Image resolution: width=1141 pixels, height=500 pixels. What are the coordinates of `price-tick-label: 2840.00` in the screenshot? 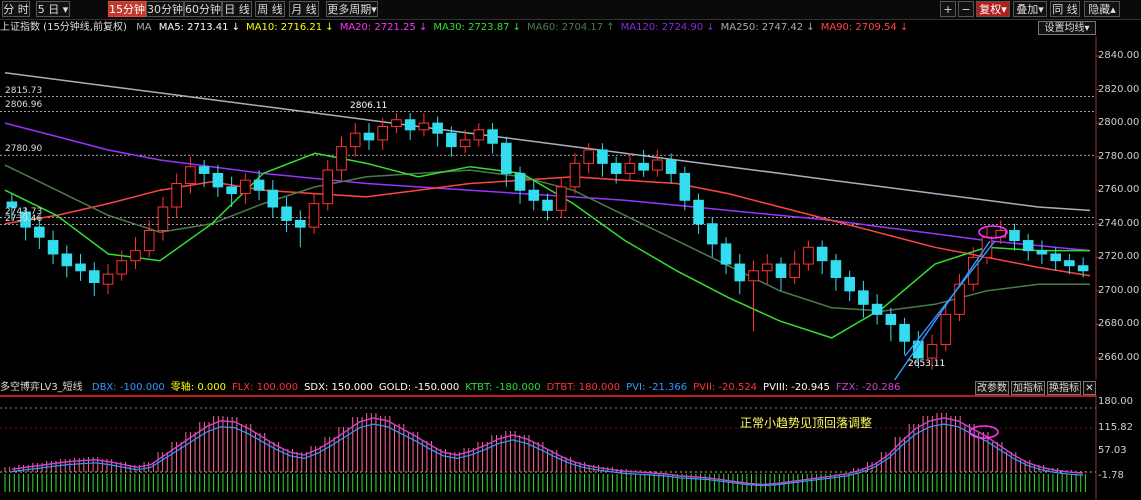 It's located at (1119, 55).